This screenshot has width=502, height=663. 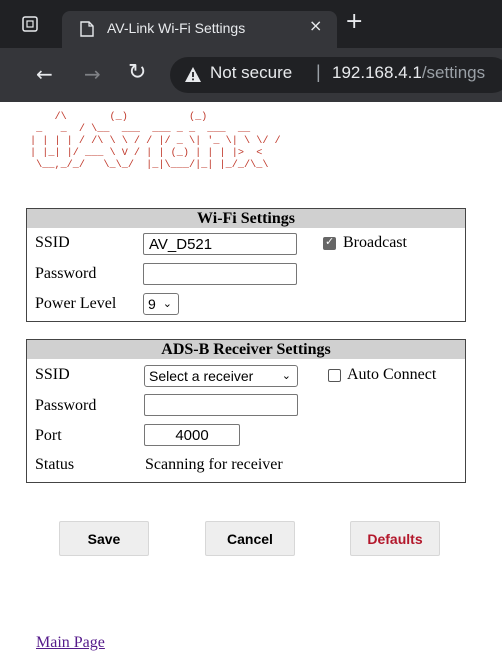 I want to click on url-text: 192.168.4.1/settings, so click(x=408, y=73).